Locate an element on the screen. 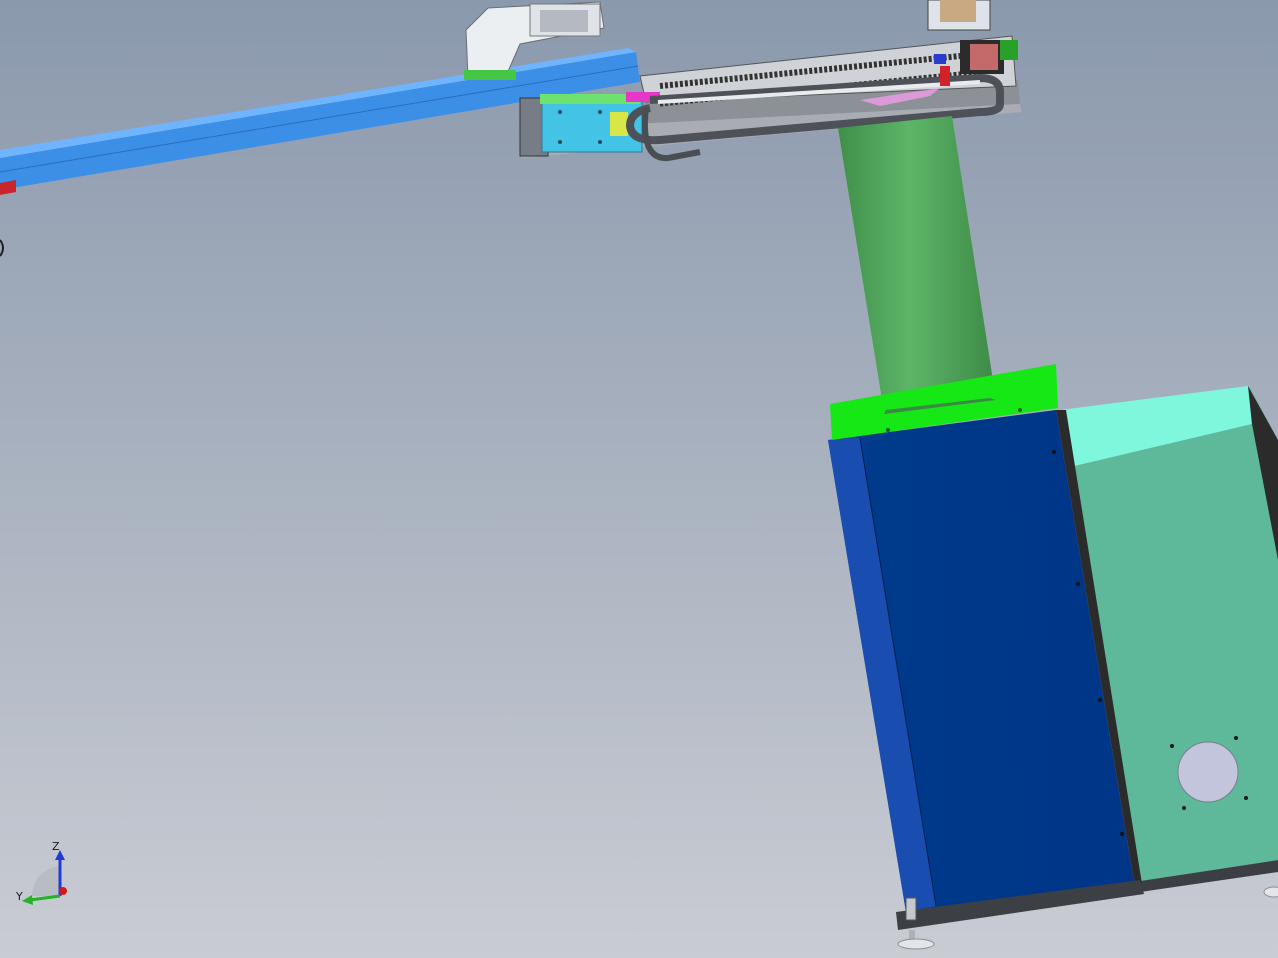 Image resolution: width=1278 pixels, height=958 pixels. y-axis-label: Y is located at coordinates (19, 896).